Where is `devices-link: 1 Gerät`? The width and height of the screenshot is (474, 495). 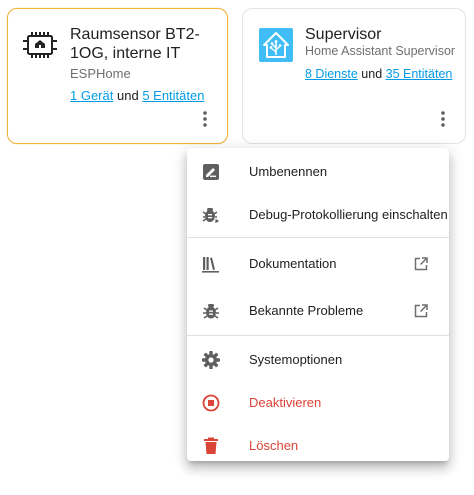 devices-link: 1 Gerät is located at coordinates (91, 95).